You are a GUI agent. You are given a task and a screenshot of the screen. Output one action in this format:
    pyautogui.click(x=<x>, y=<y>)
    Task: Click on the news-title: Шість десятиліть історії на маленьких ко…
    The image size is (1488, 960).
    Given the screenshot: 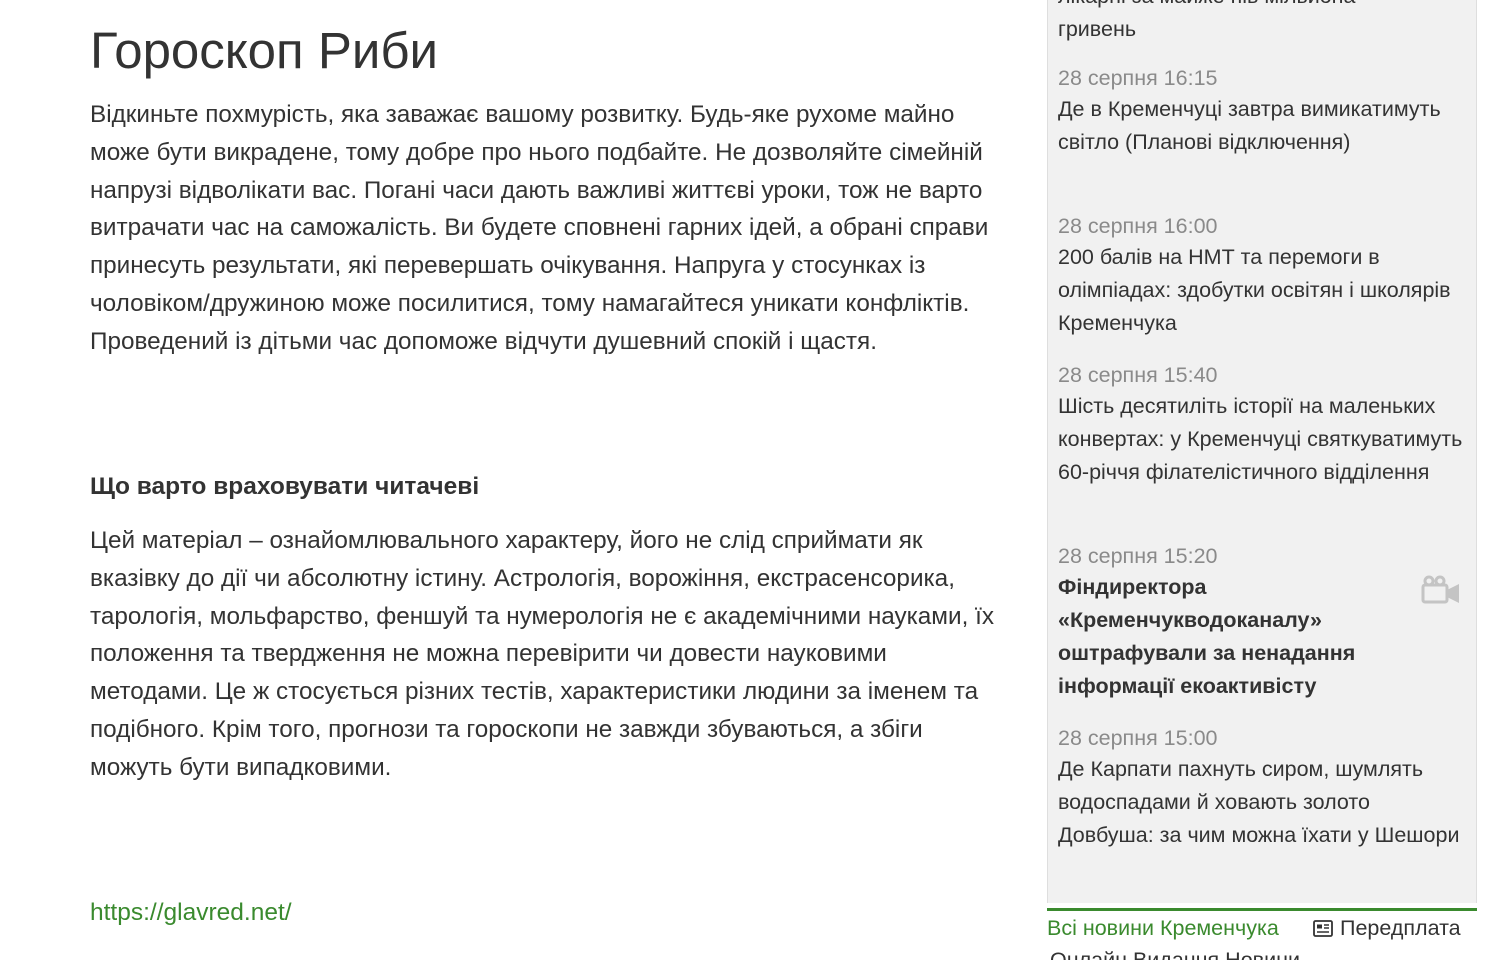 What is the action you would take?
    pyautogui.click(x=1264, y=439)
    